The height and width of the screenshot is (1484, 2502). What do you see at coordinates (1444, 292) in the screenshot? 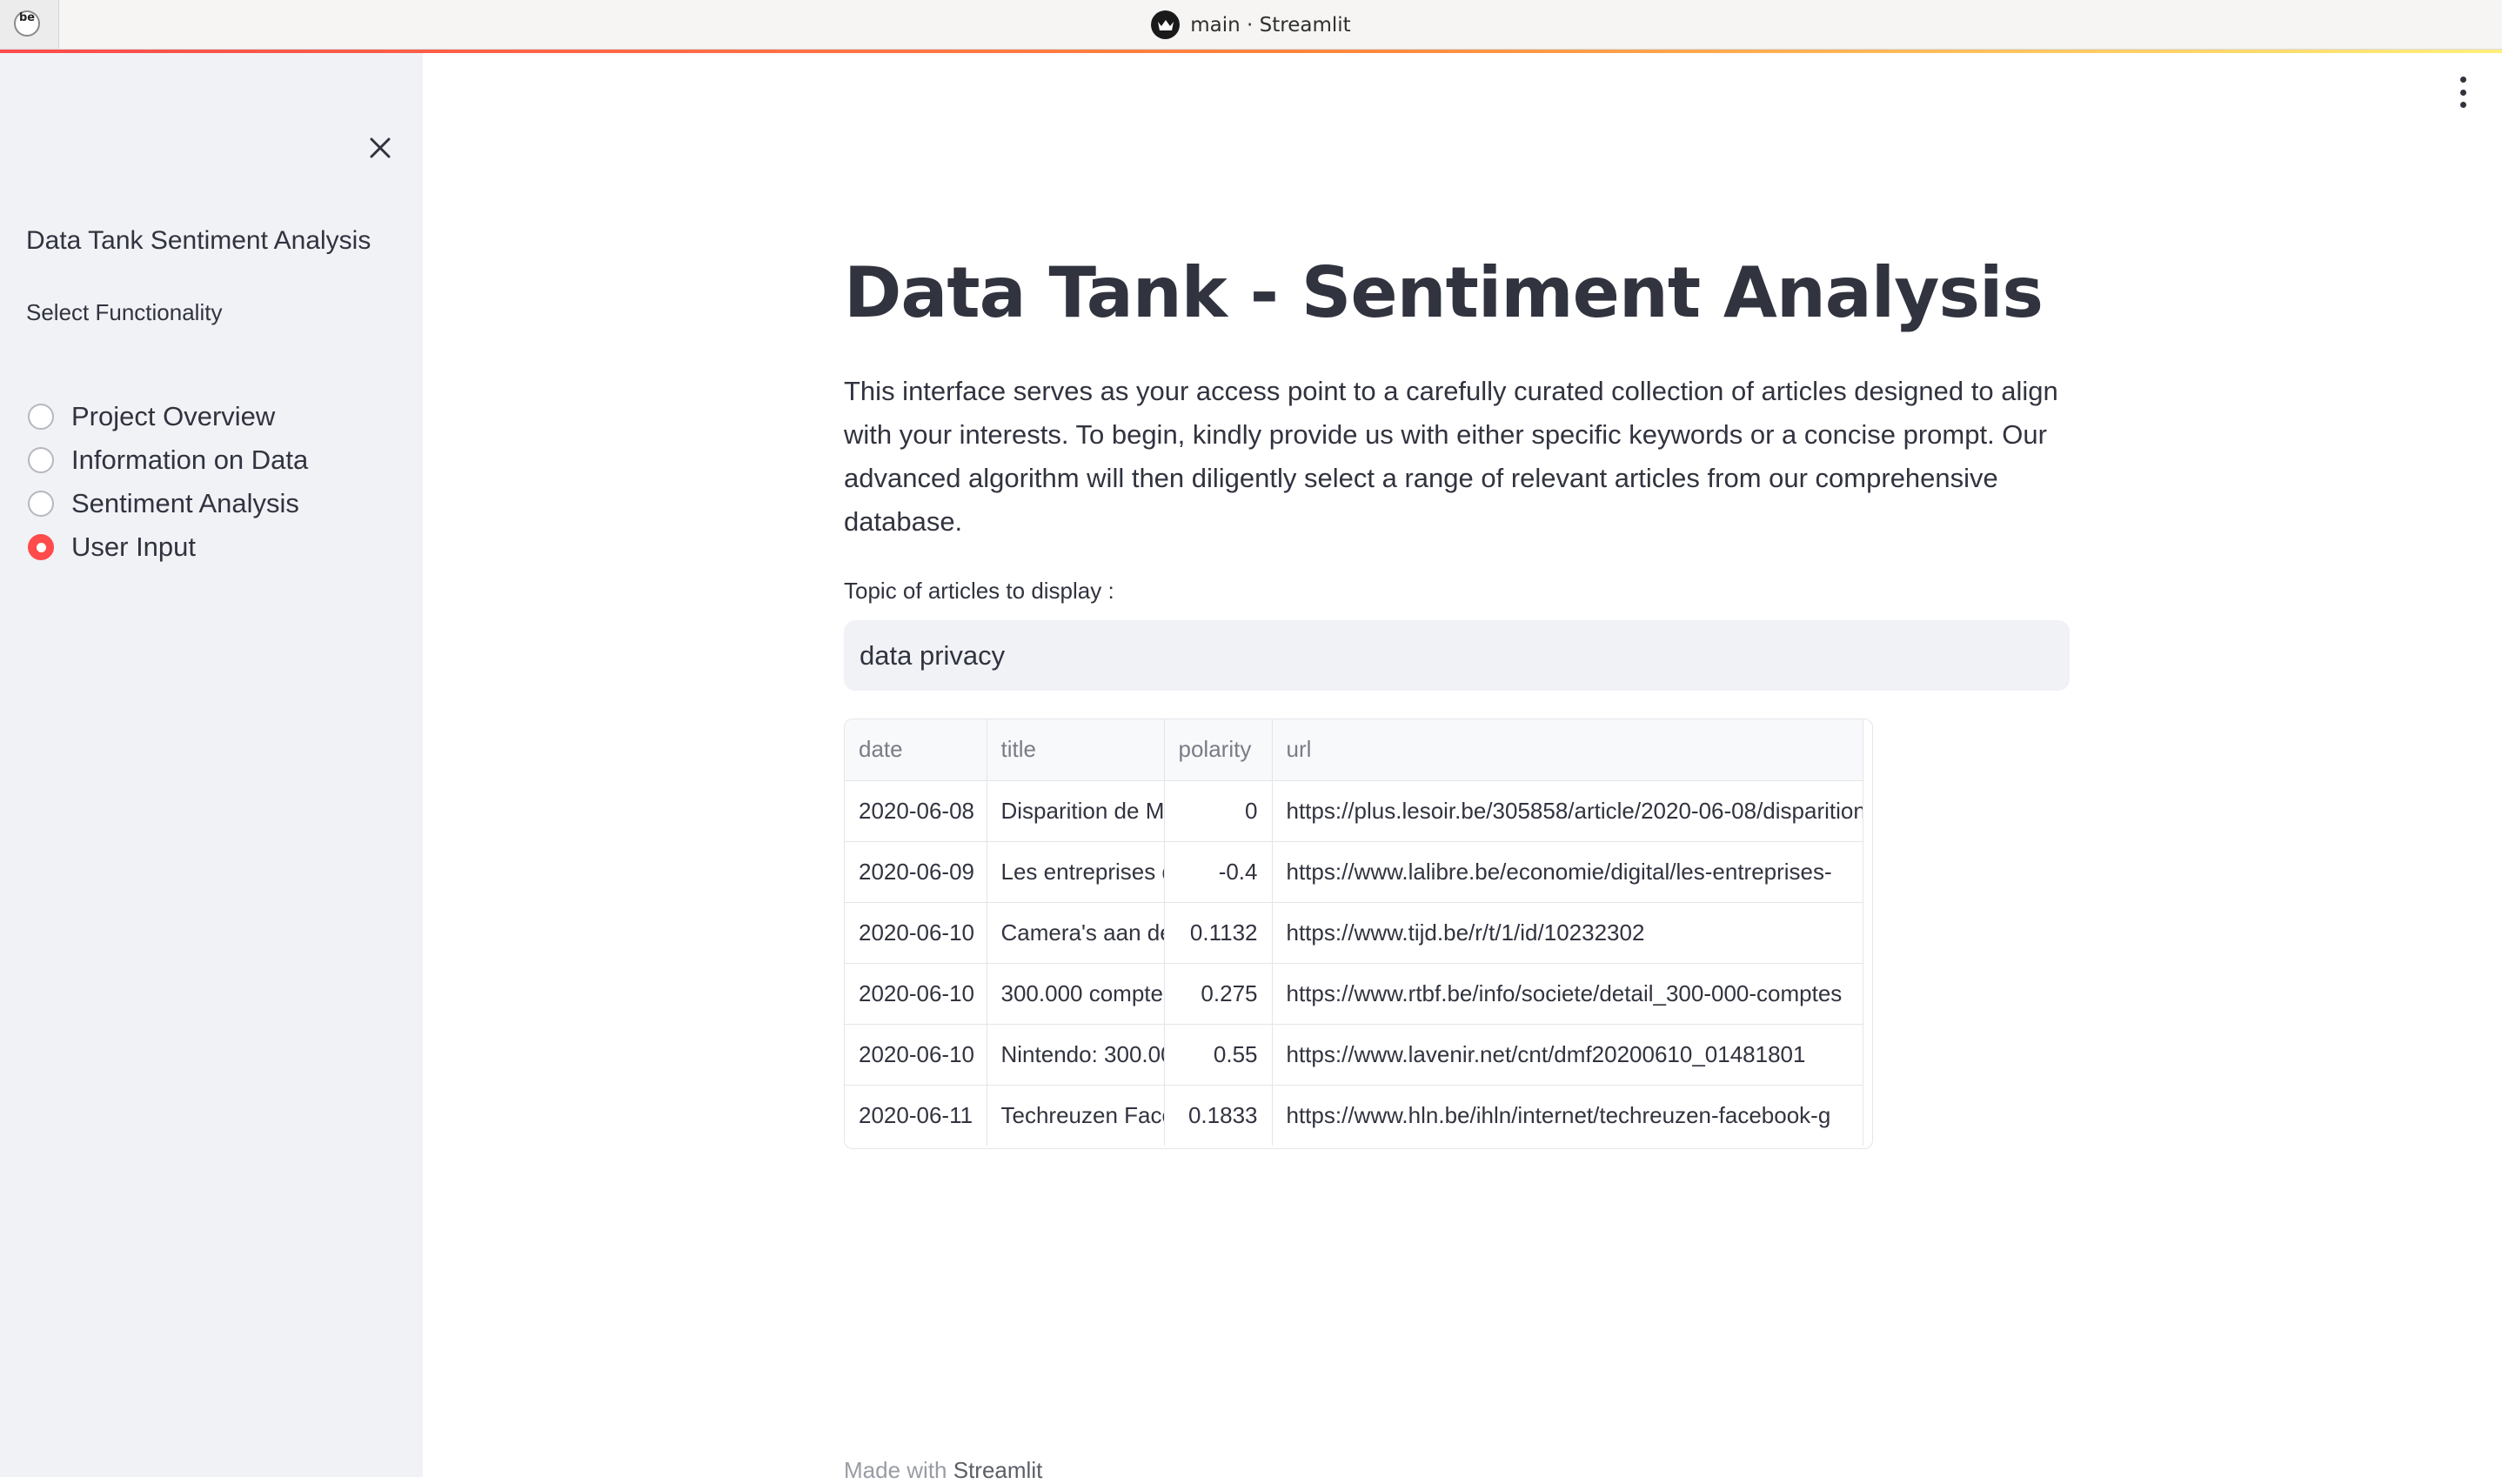
I see `page-title: Data Tank - Sentiment Analysis` at bounding box center [1444, 292].